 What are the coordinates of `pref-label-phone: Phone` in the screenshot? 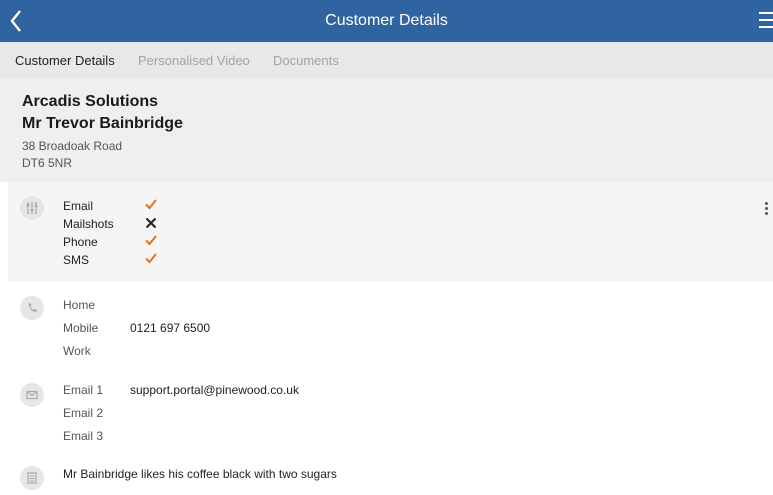 It's located at (80, 242).